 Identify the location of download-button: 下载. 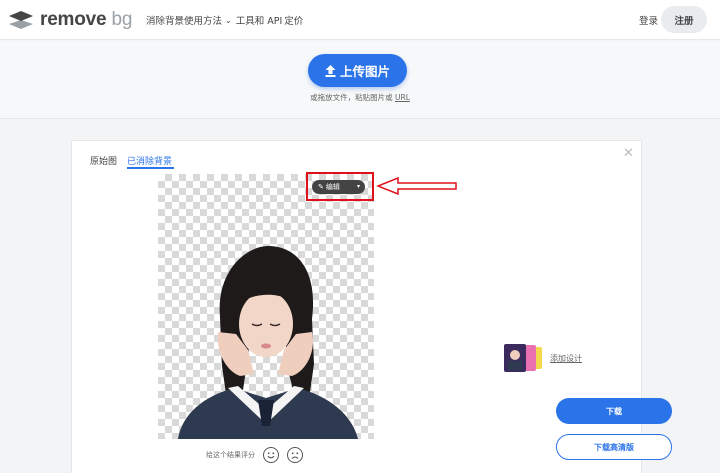
(614, 411).